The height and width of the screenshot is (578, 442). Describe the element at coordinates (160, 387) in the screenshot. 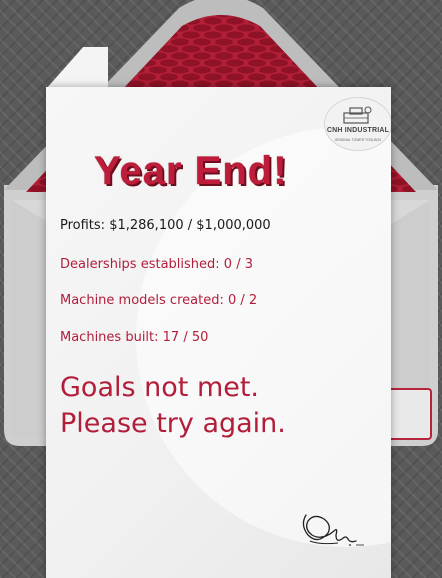

I see `result-line-1: Goals not met.` at that location.